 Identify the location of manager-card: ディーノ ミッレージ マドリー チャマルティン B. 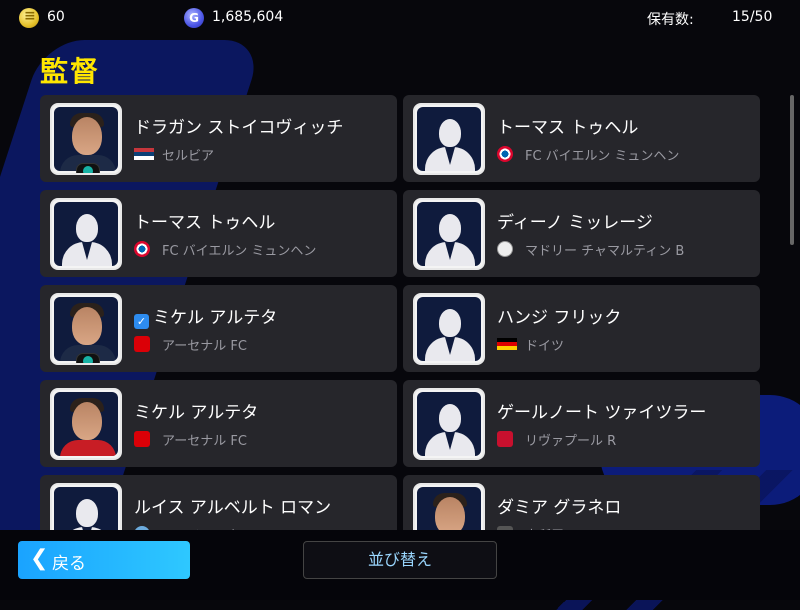
(581, 233).